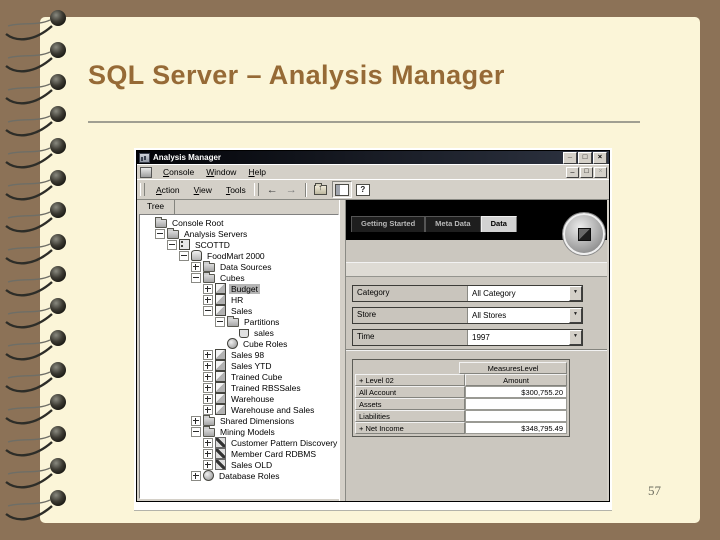 This screenshot has width=720, height=540. I want to click on menu-tools: Tools, so click(236, 190).